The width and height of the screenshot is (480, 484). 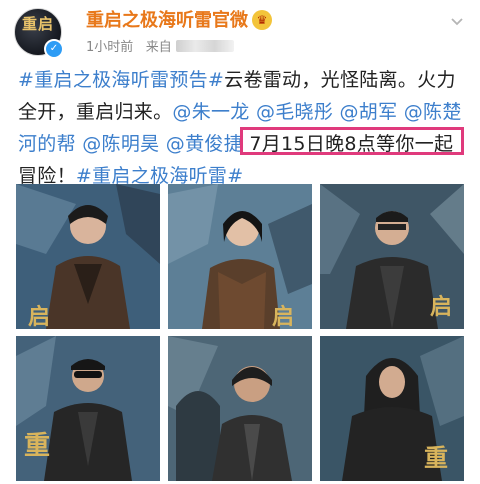 What do you see at coordinates (120, 144) in the screenshot?
I see `mention-link: @陈明昊` at bounding box center [120, 144].